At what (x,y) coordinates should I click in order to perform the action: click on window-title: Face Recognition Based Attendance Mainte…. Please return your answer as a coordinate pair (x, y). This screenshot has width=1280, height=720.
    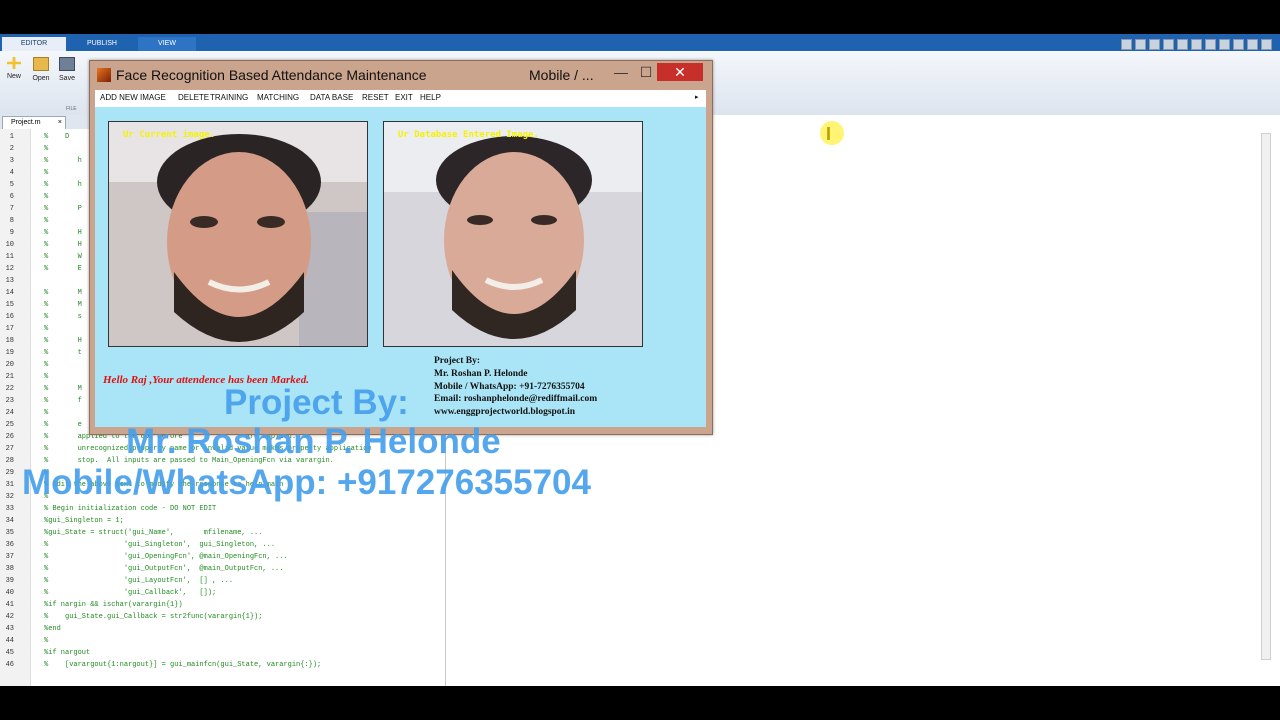
    Looking at the image, I should click on (271, 75).